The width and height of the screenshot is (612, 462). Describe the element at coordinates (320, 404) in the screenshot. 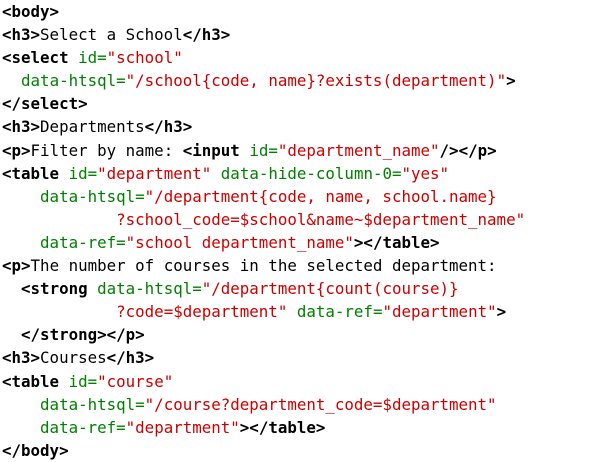

I see `code-token-value: "/course?department_code=$department"` at that location.